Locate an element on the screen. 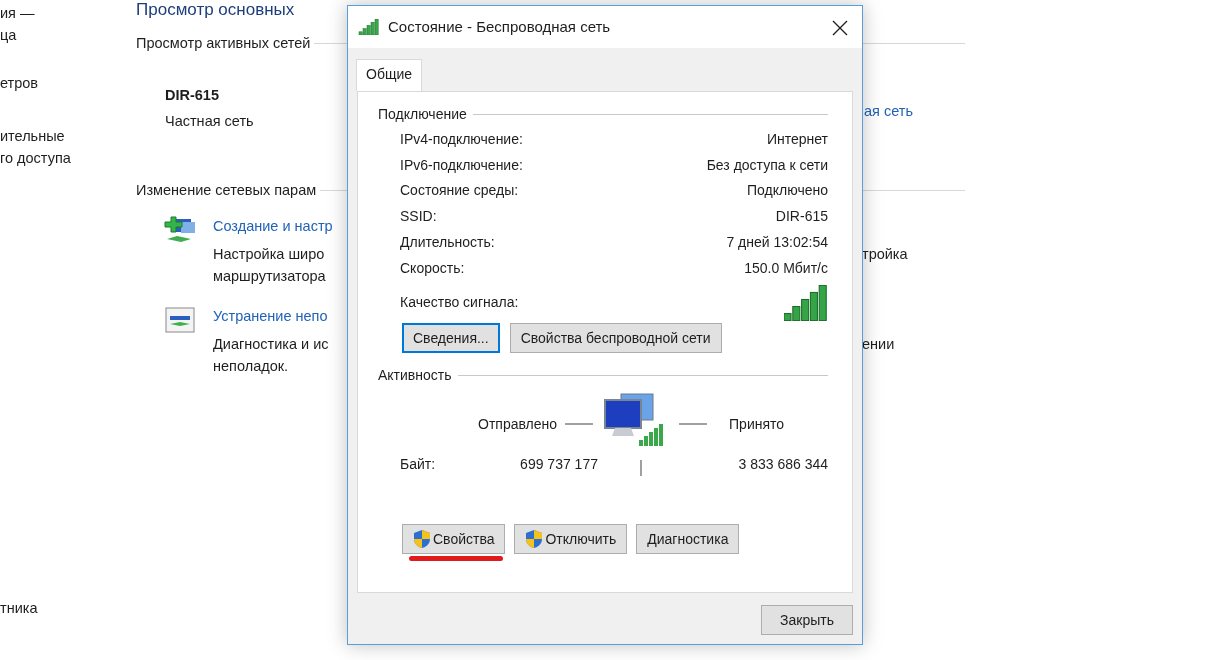 The height and width of the screenshot is (660, 1212). network-name: DIR-615 is located at coordinates (192, 95).